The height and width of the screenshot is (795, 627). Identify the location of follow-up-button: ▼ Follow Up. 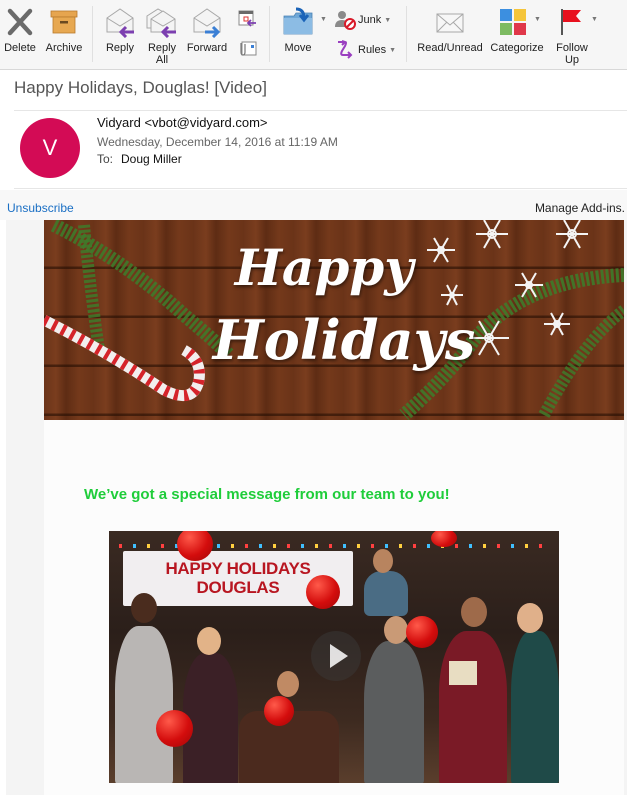
(575, 35).